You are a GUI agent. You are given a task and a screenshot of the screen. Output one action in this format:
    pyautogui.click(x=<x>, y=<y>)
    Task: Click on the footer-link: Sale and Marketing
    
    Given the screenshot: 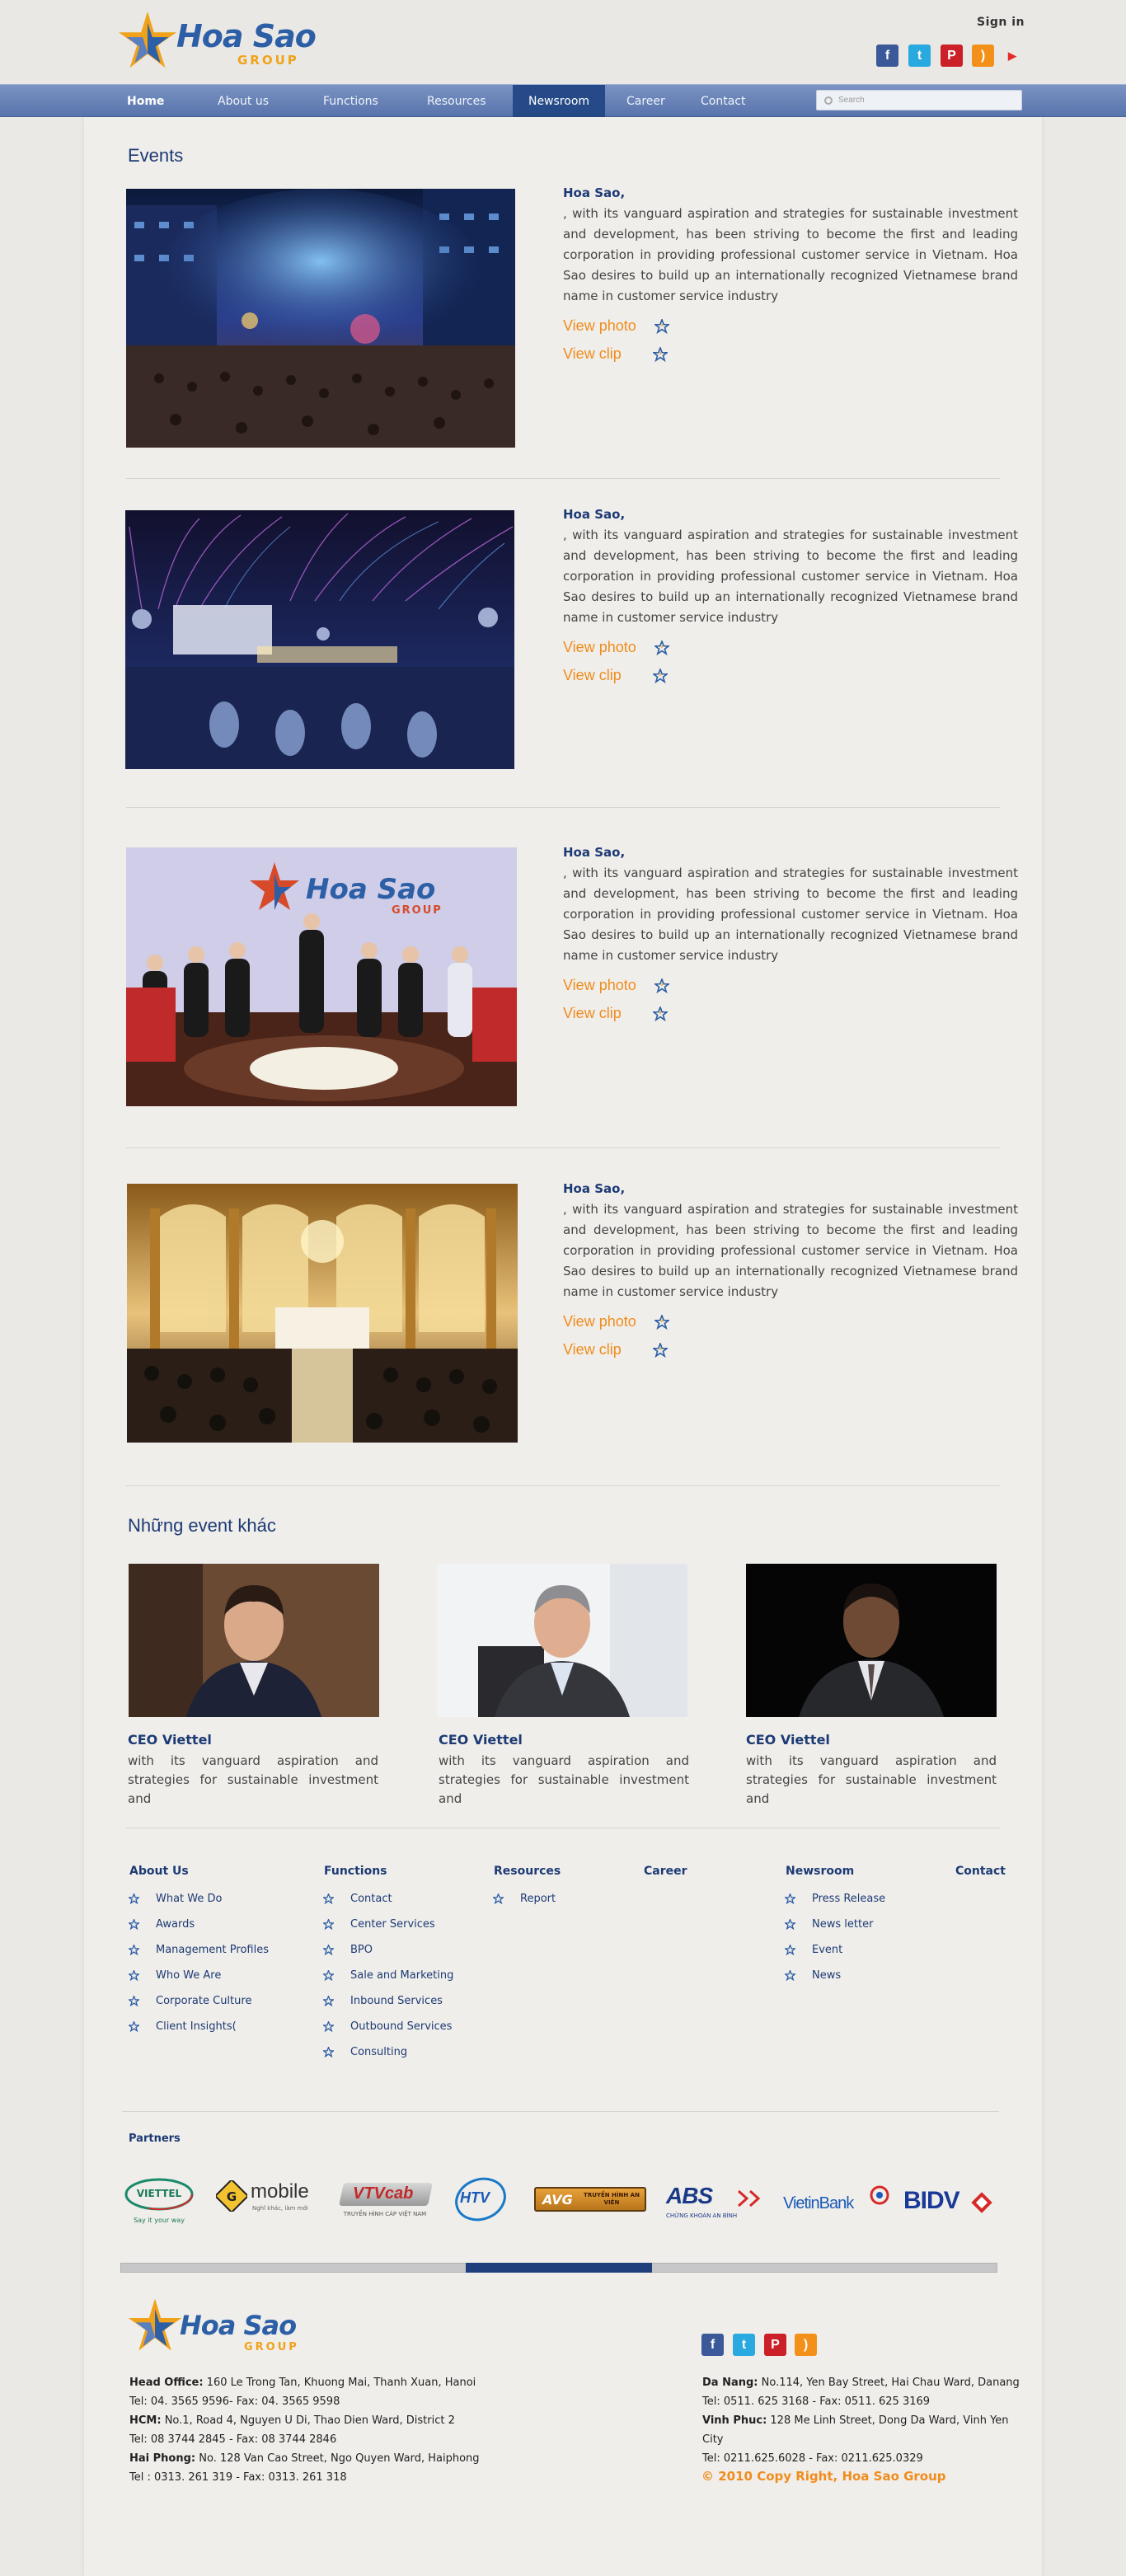 What is the action you would take?
    pyautogui.click(x=388, y=1975)
    